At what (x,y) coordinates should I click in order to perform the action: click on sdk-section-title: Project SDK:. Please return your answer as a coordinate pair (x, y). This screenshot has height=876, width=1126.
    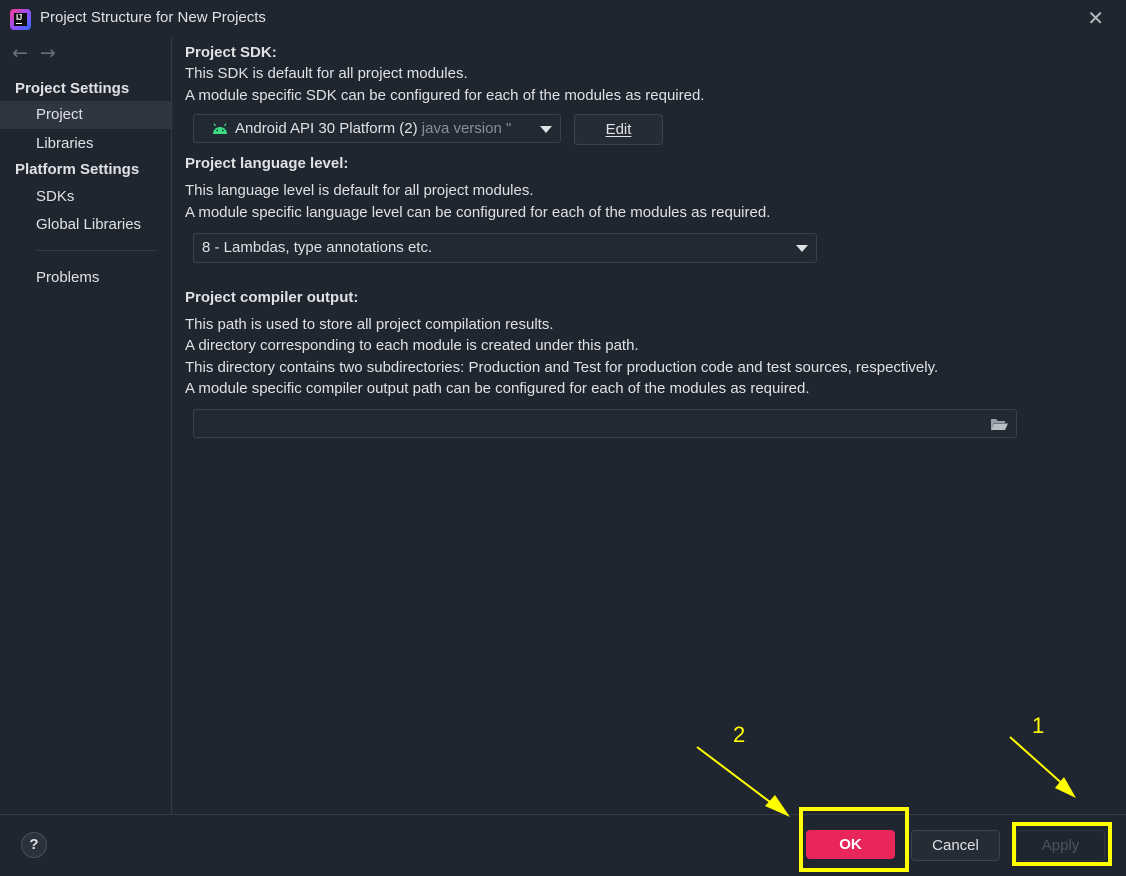
    Looking at the image, I should click on (231, 52).